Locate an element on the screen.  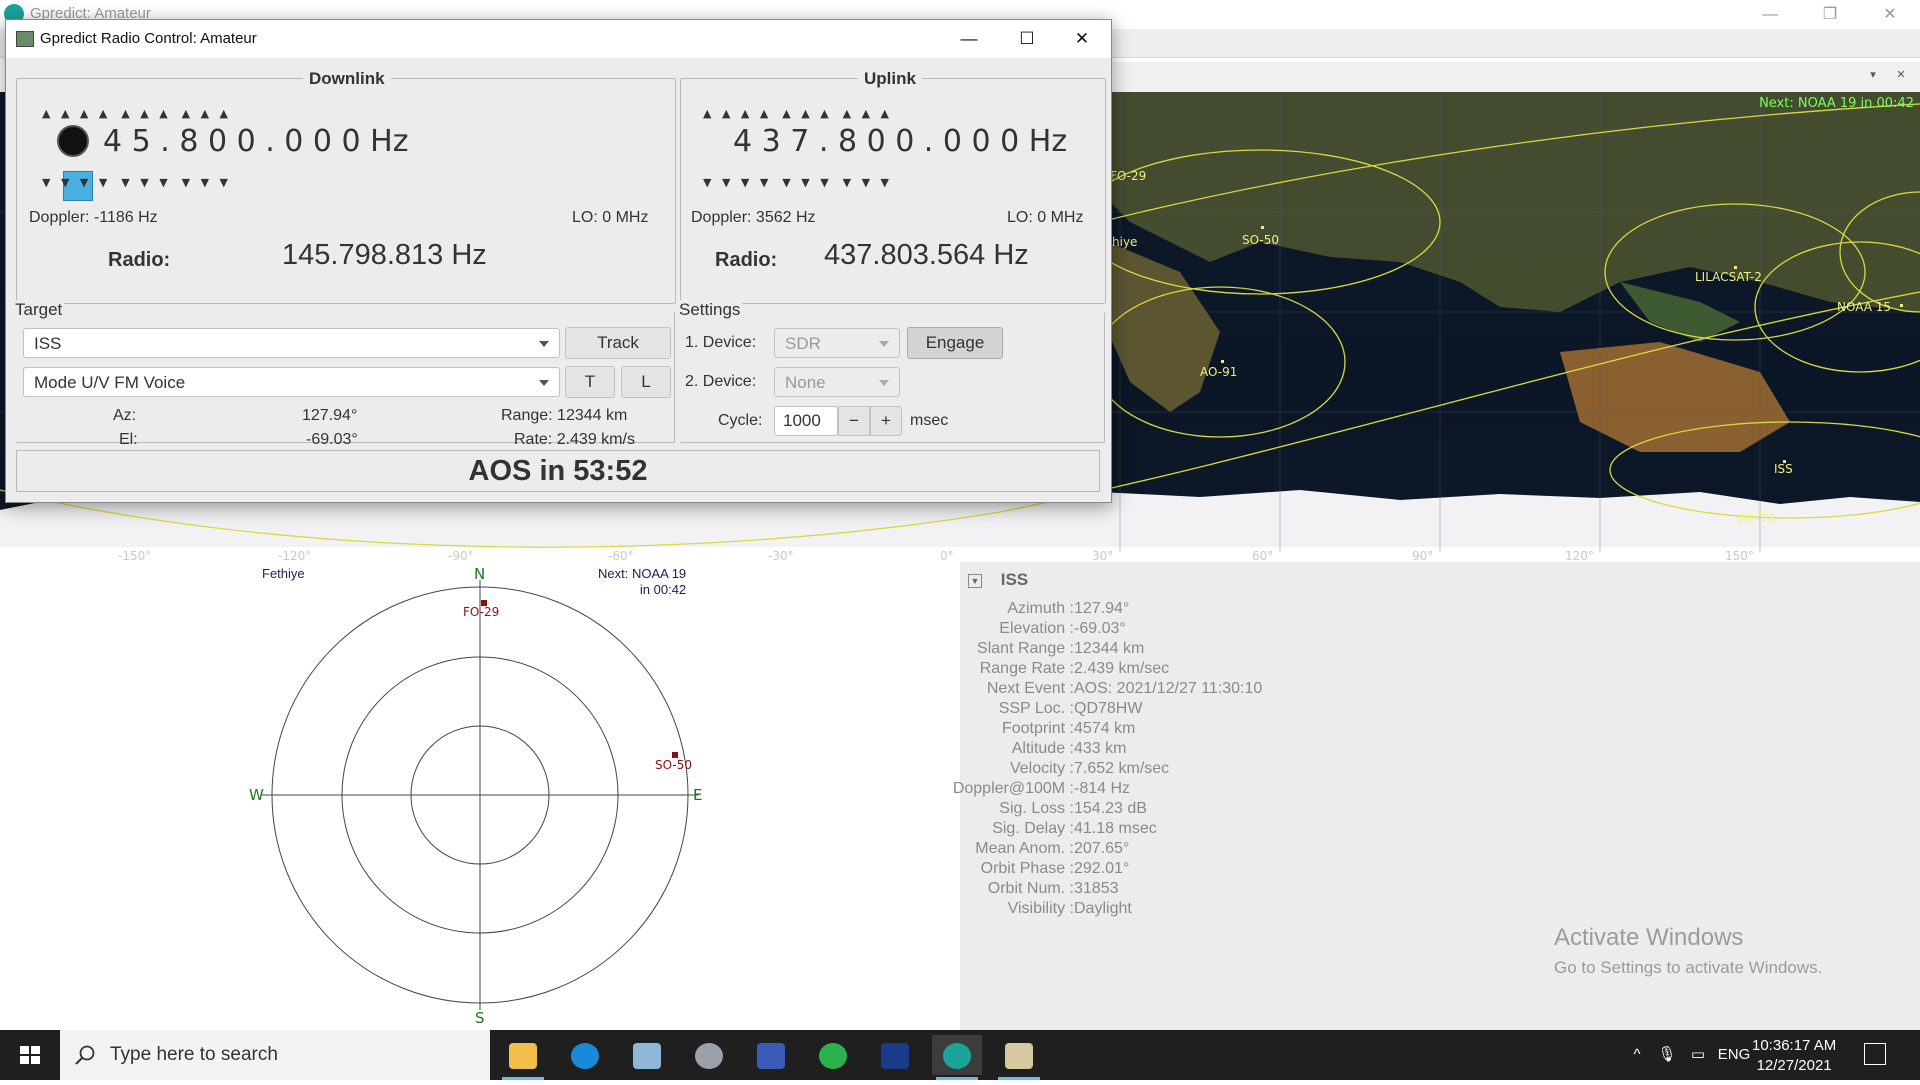
track-button: Track is located at coordinates (618, 343).